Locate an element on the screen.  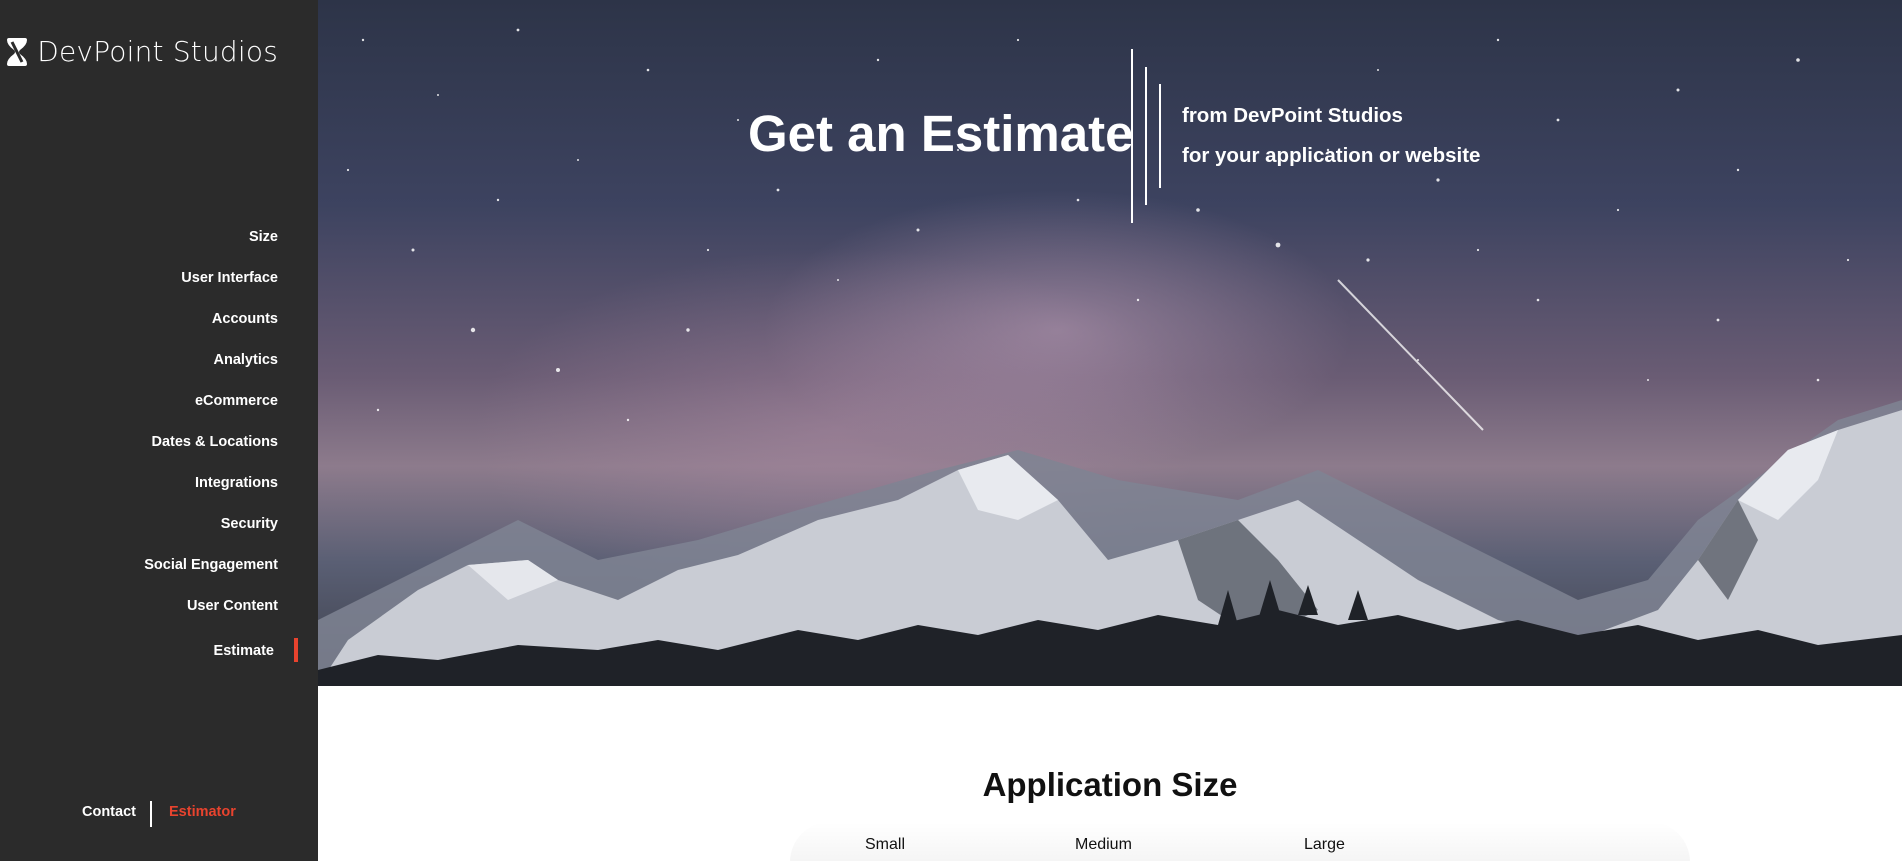
shooting-star is located at coordinates (1410, 355).